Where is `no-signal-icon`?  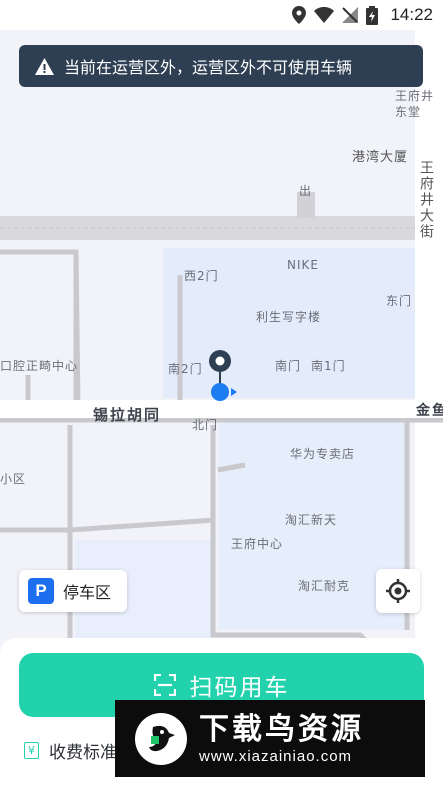 no-signal-icon is located at coordinates (350, 15).